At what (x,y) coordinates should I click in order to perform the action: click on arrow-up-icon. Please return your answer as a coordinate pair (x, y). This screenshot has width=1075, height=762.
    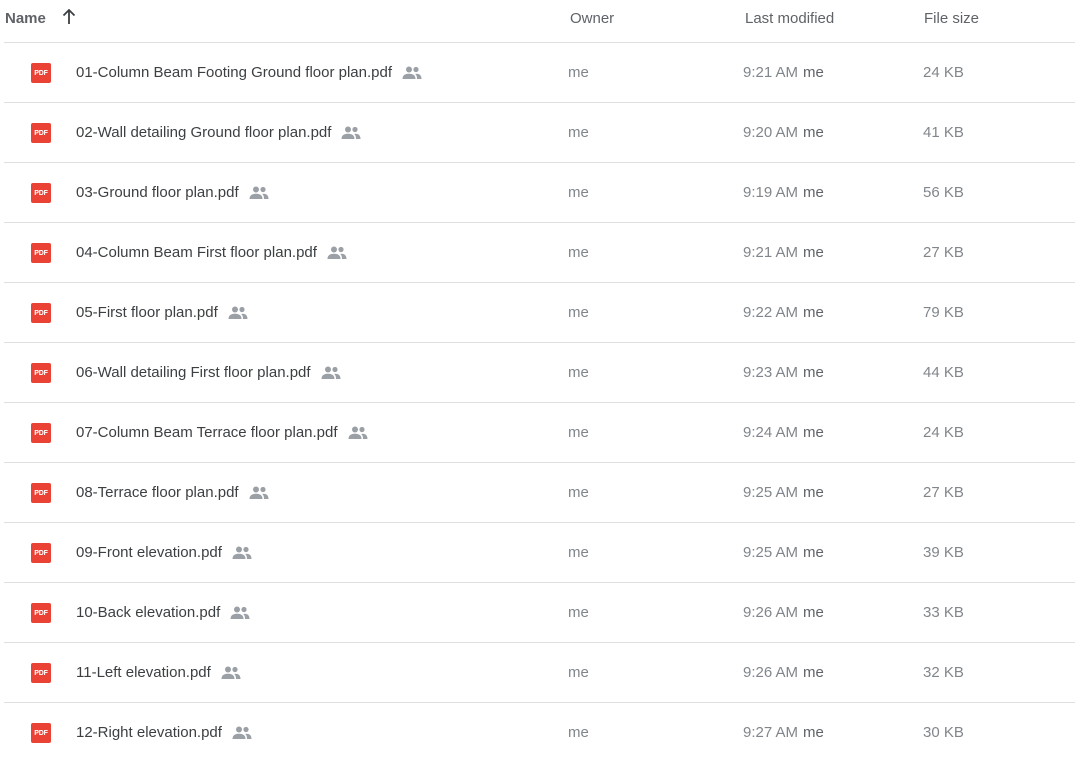
    Looking at the image, I should click on (69, 17).